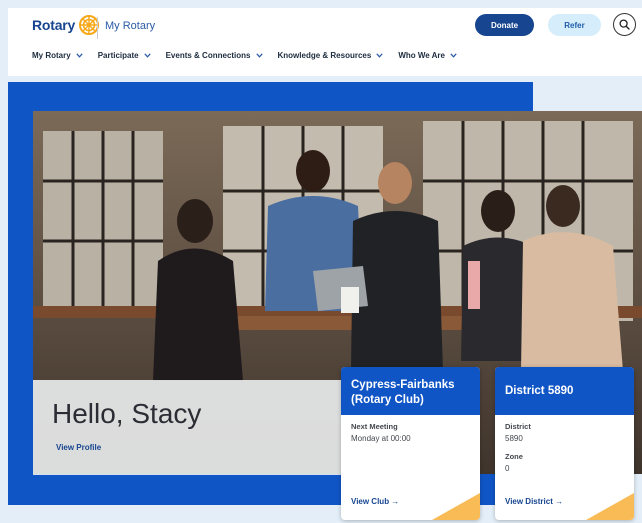  What do you see at coordinates (514, 456) in the screenshot?
I see `zone-label: Zone` at bounding box center [514, 456].